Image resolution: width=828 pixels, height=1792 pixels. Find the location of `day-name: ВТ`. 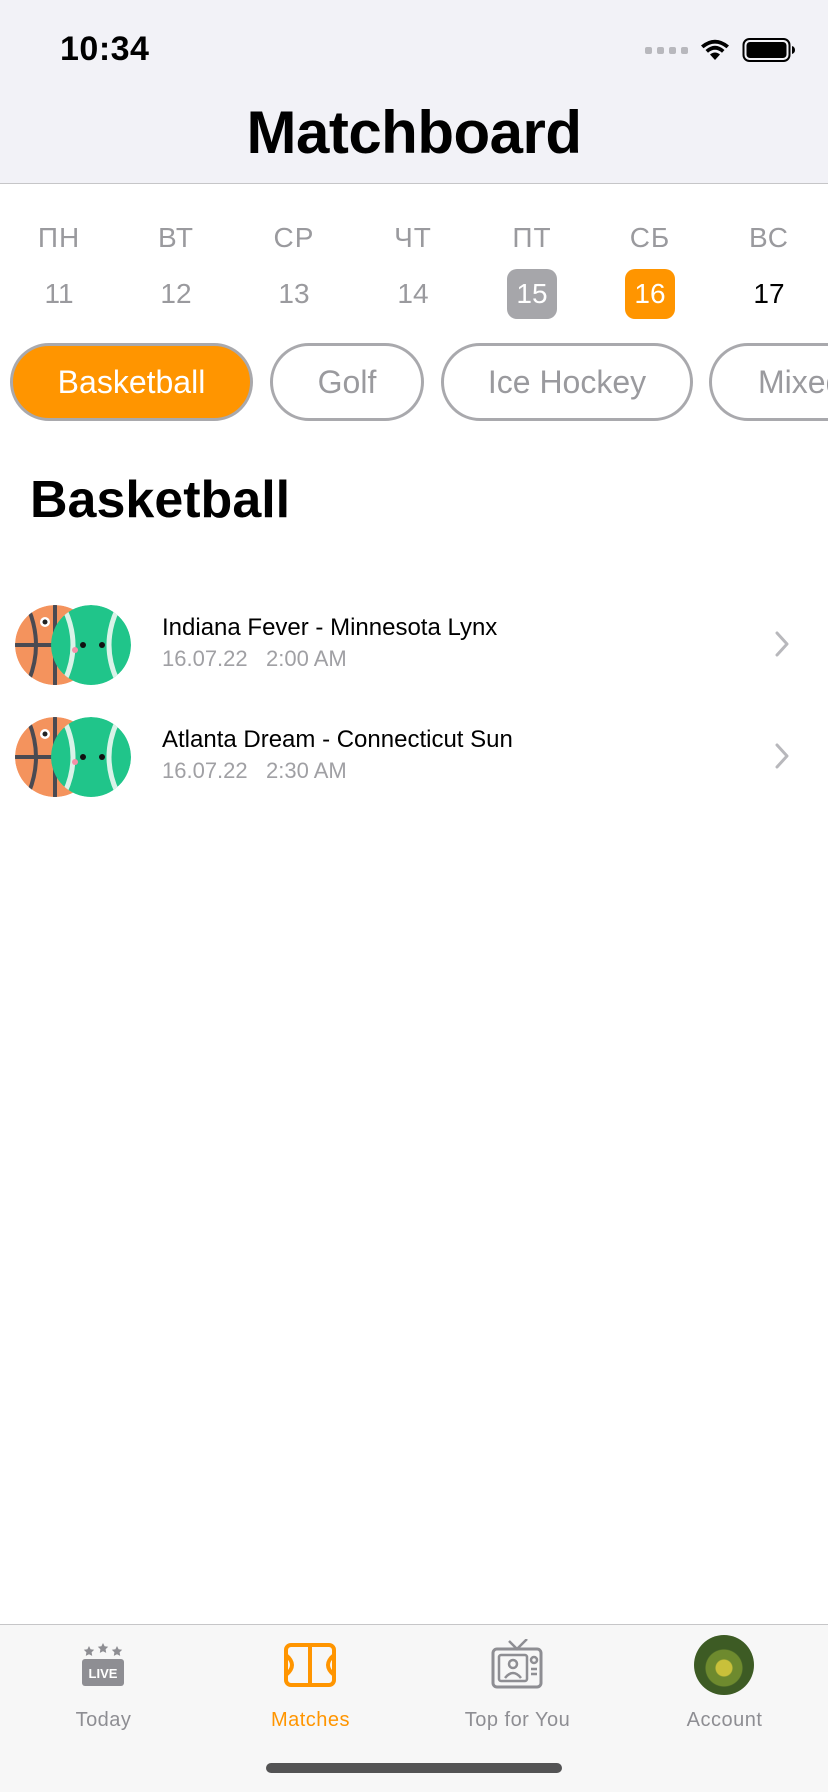

day-name: ВТ is located at coordinates (176, 237).